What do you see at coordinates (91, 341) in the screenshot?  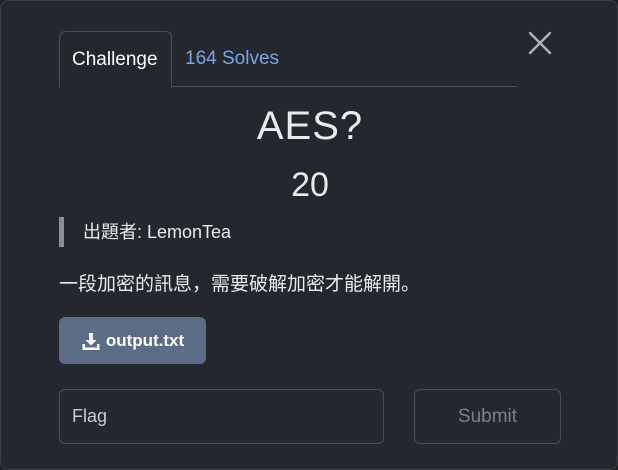 I see `download-icon` at bounding box center [91, 341].